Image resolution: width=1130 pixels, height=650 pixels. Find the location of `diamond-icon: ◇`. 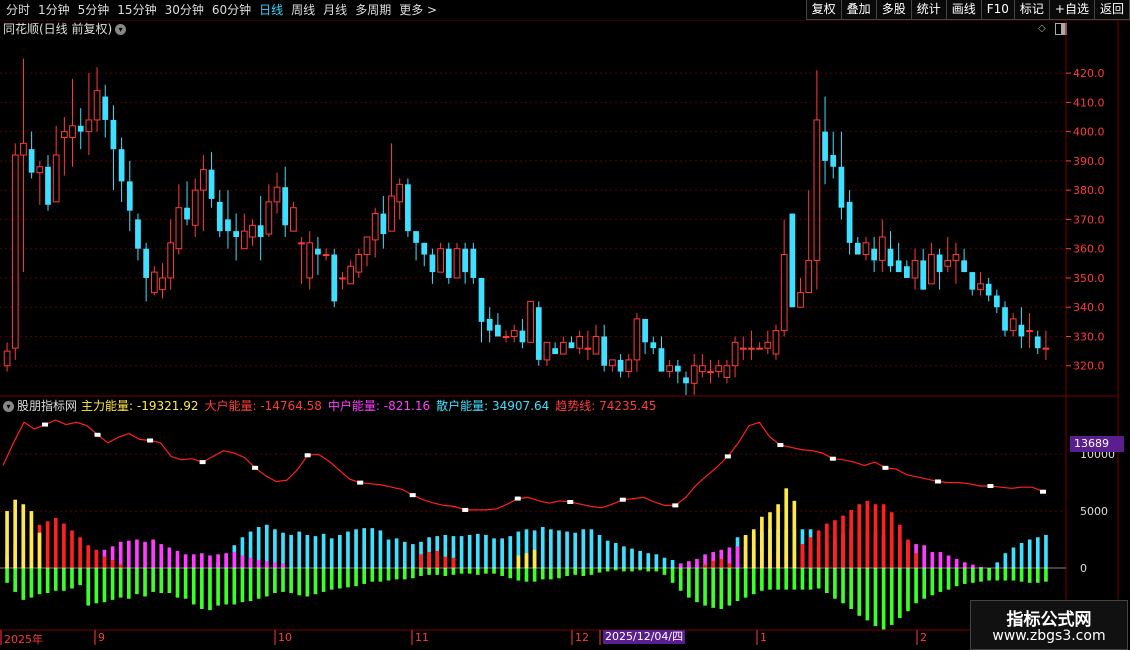

diamond-icon: ◇ is located at coordinates (1042, 28).